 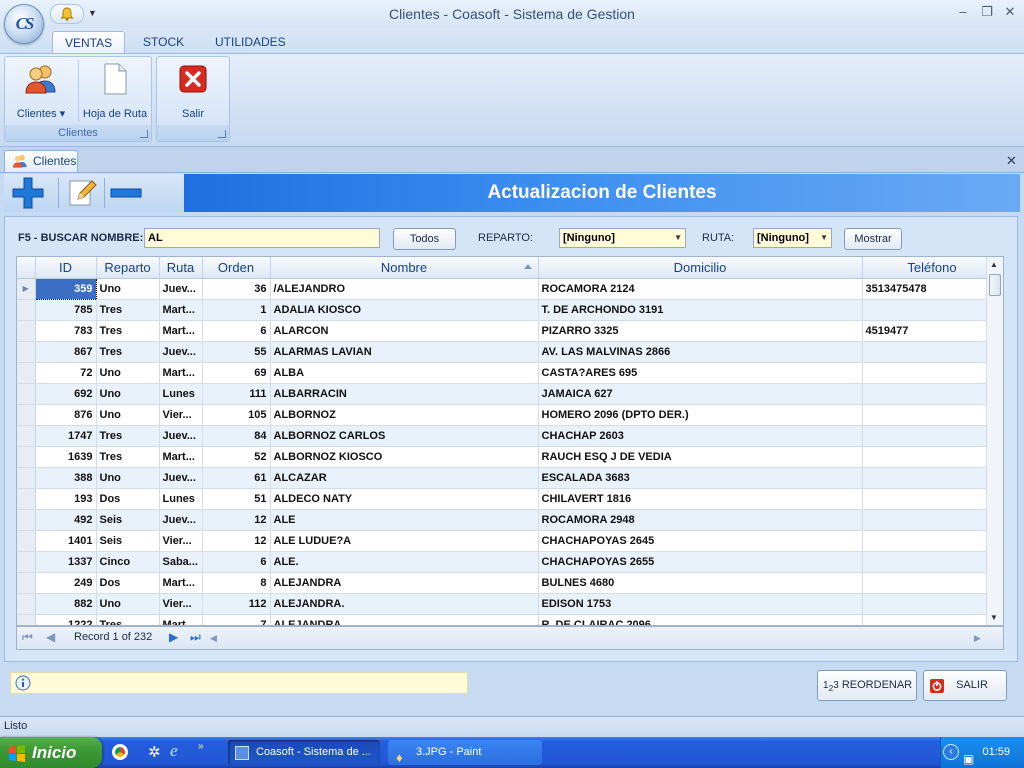 I want to click on scroll-down-icon: ▼, so click(x=994, y=617).